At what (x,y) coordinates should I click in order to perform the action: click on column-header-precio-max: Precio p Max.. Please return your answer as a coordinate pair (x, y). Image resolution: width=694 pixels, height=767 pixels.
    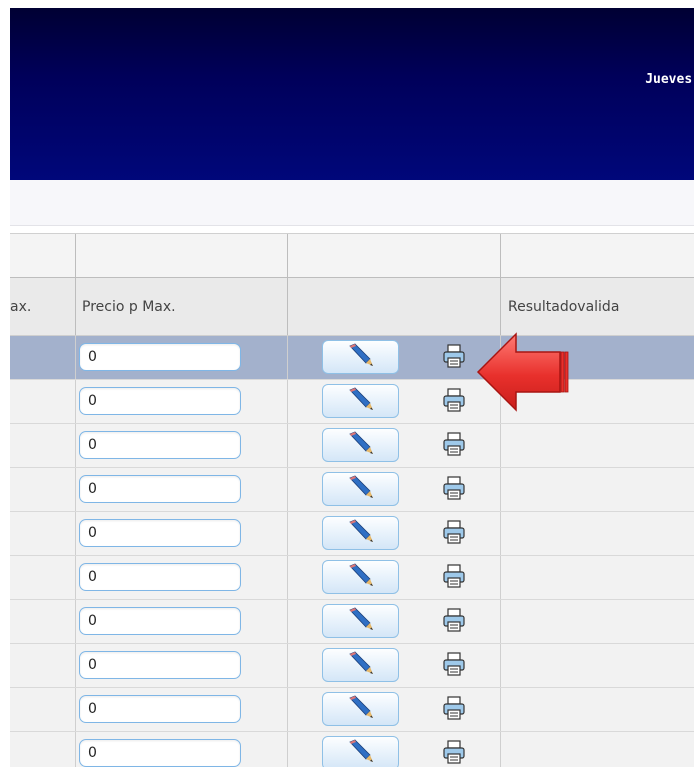
    Looking at the image, I should click on (129, 307).